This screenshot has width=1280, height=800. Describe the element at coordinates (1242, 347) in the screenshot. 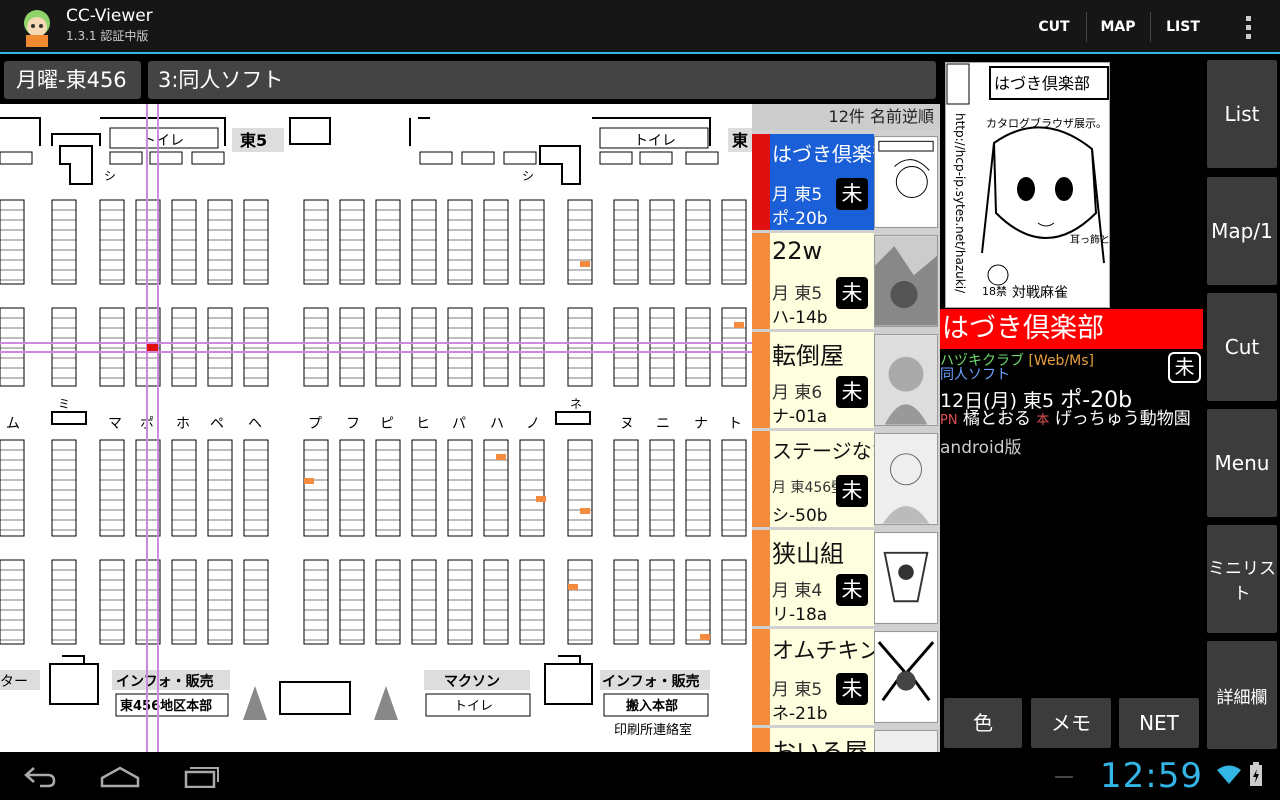

I see `cut-side-button: Cut` at that location.